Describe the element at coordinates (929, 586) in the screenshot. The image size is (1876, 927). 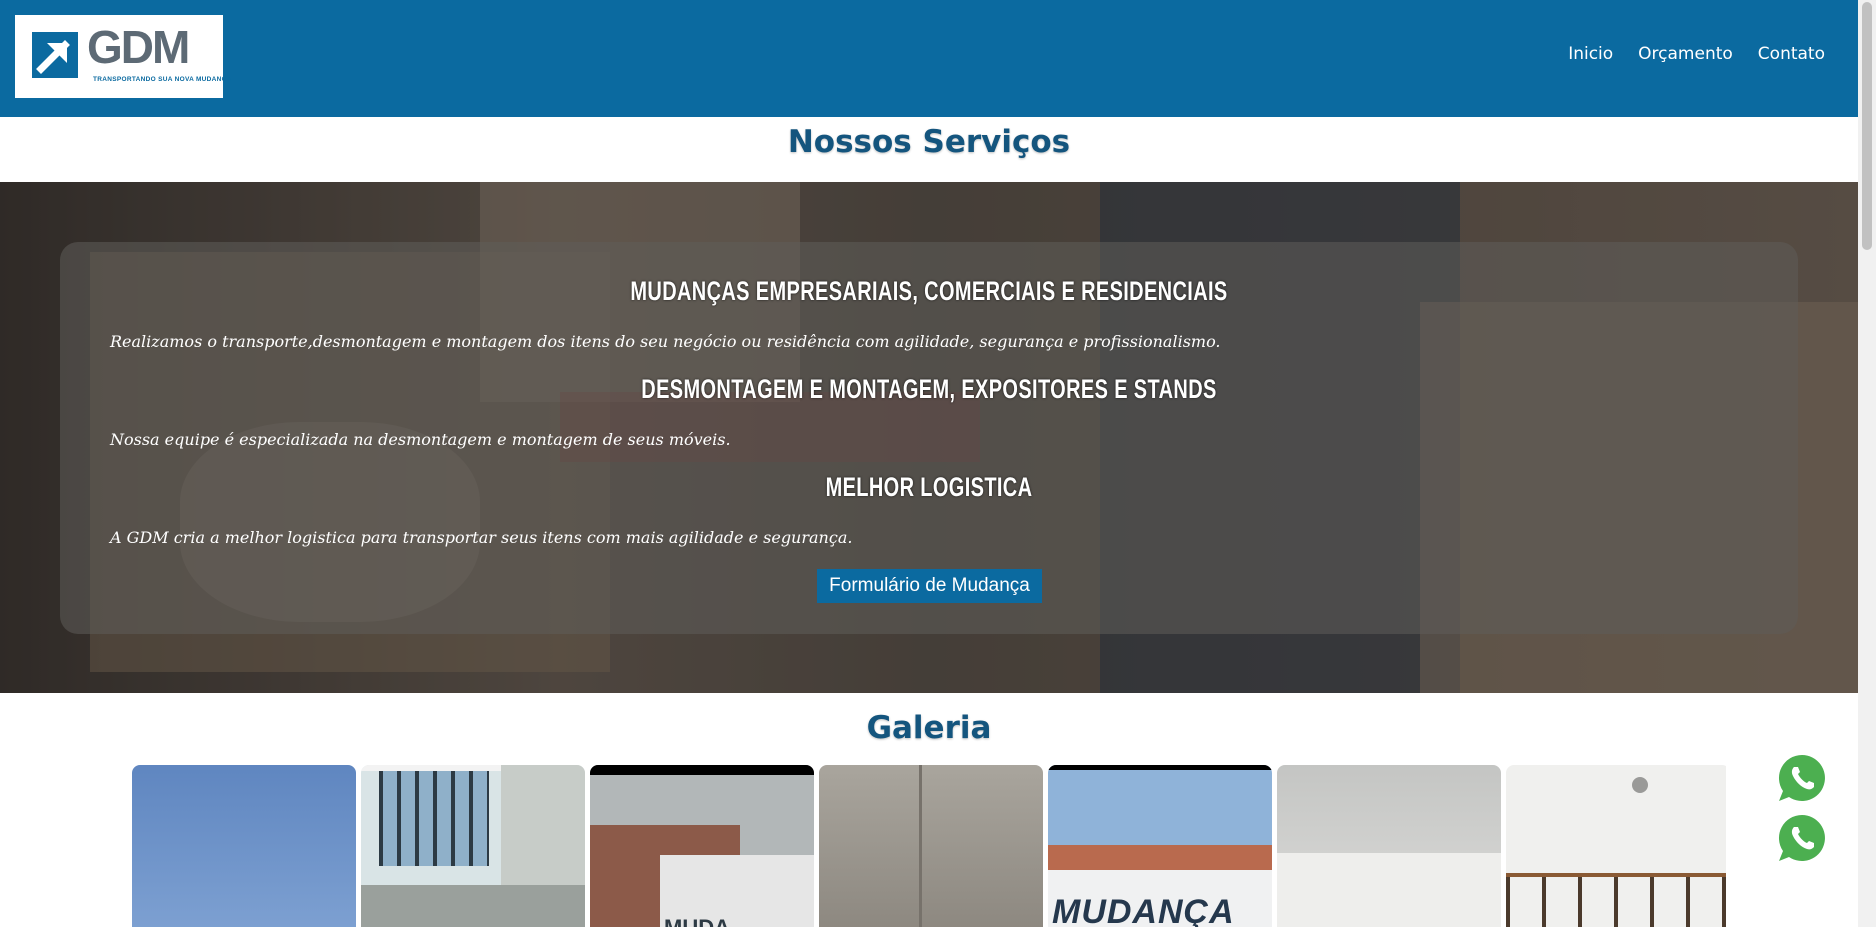
I see `moving-form-button: Formulário de Mudança` at that location.